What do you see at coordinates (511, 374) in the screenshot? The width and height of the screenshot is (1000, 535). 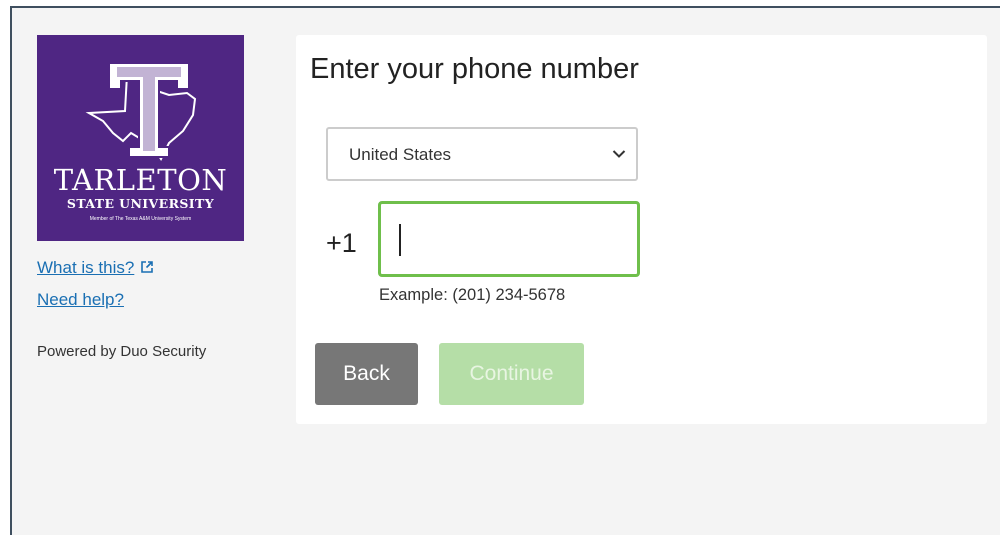 I see `continue-button: Continue` at bounding box center [511, 374].